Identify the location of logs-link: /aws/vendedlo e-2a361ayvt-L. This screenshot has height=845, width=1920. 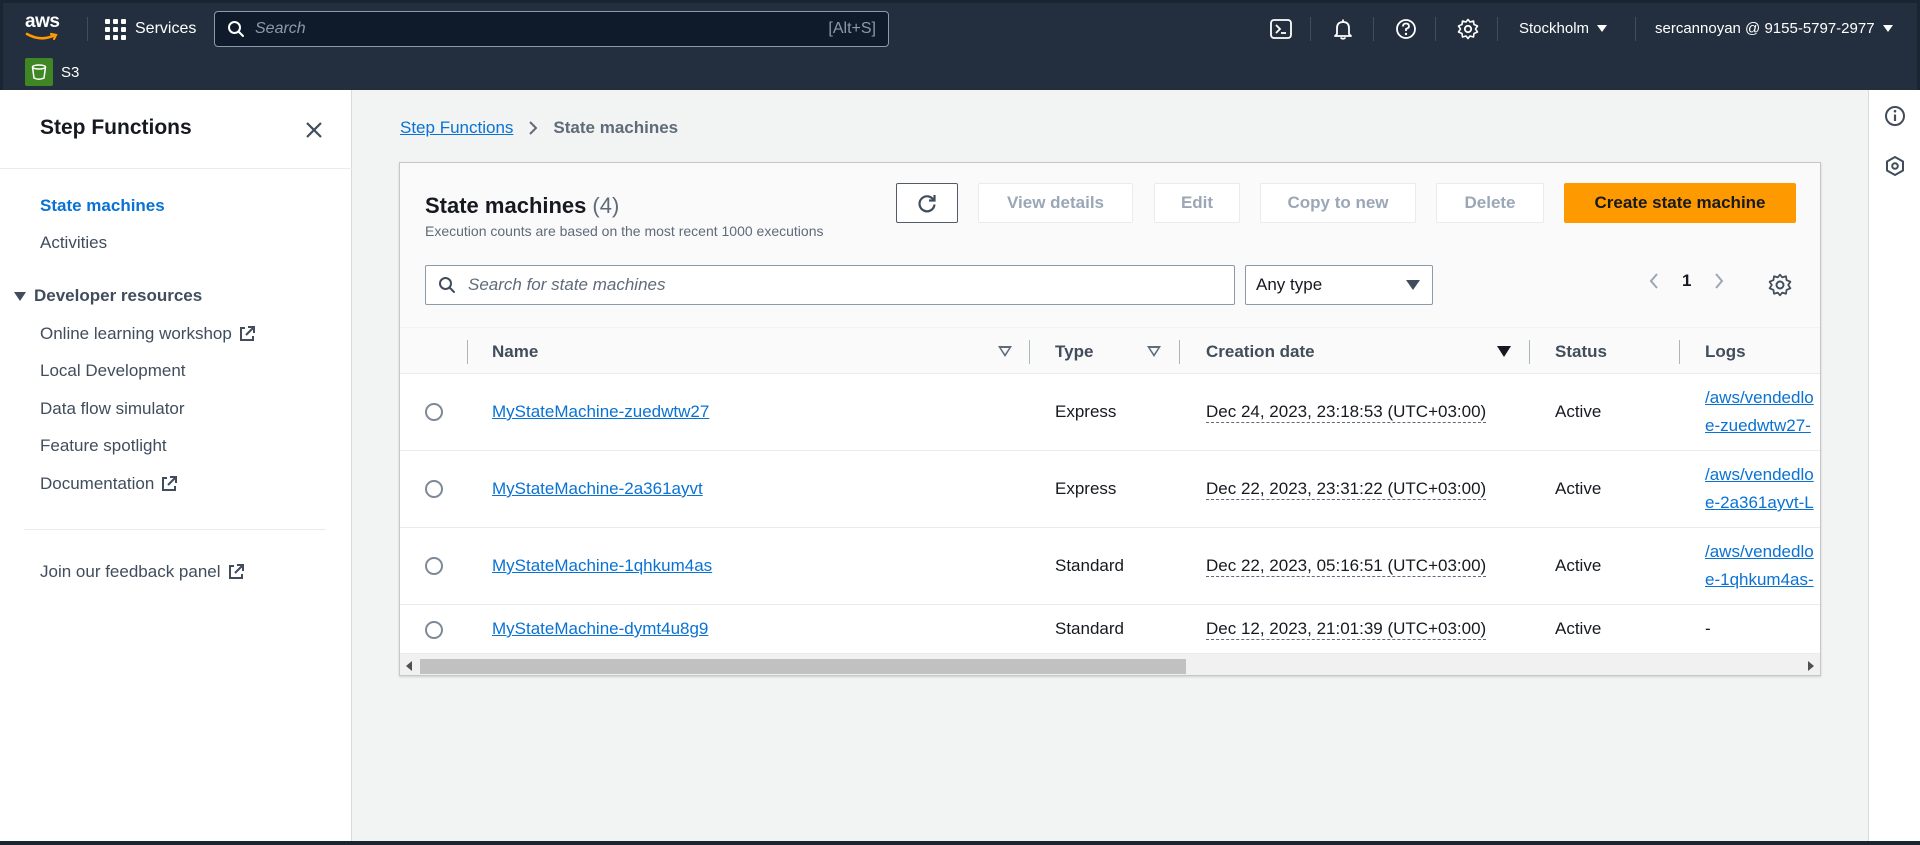
(1763, 489).